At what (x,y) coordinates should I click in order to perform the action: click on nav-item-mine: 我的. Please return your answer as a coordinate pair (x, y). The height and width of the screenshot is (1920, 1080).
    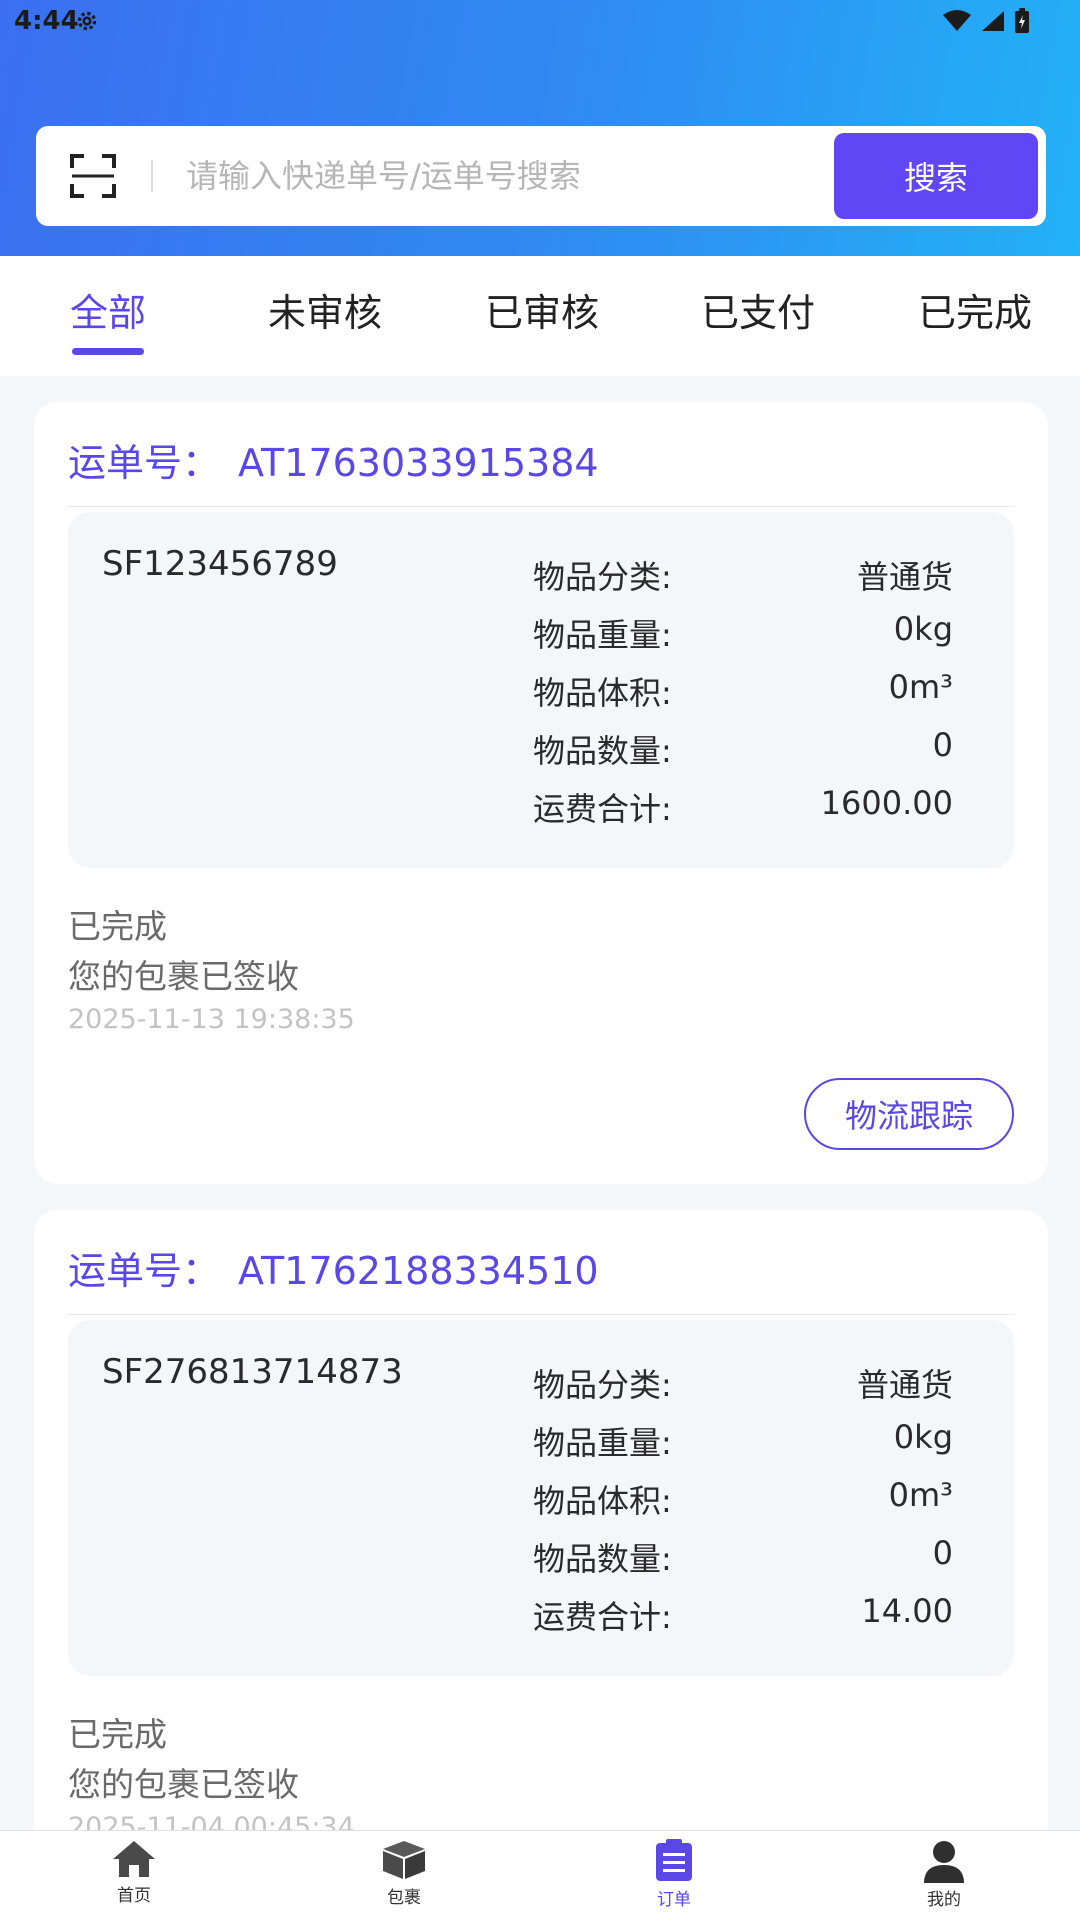
    Looking at the image, I should click on (944, 1874).